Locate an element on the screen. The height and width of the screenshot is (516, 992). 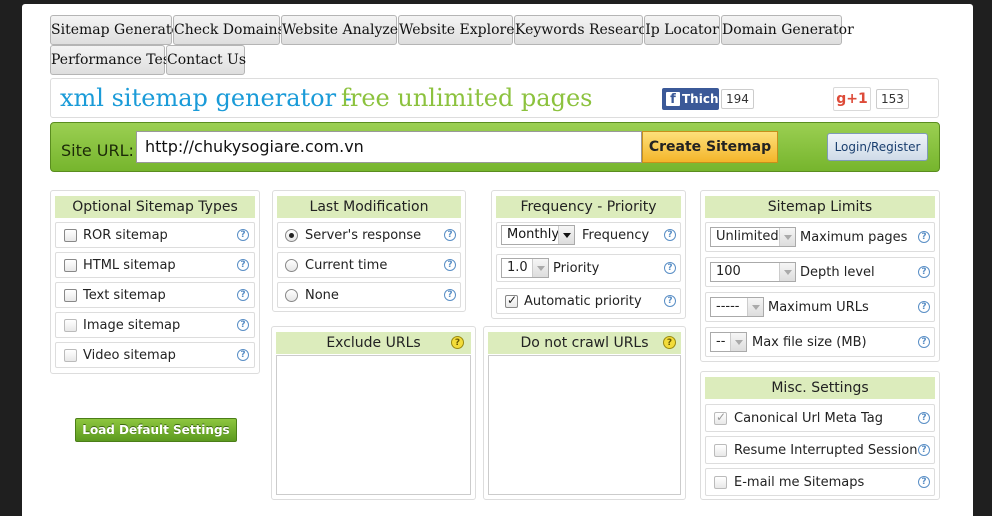
list-item: ----- Maximum URLs ? is located at coordinates (820, 307).